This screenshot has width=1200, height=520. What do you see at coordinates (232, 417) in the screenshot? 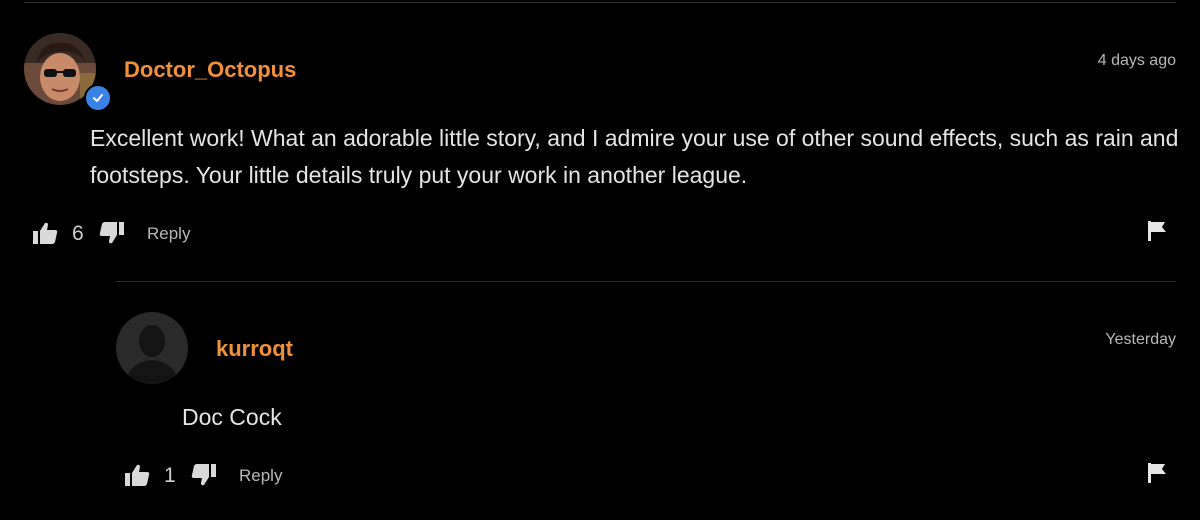
I see `comment-body: Doc Cock` at bounding box center [232, 417].